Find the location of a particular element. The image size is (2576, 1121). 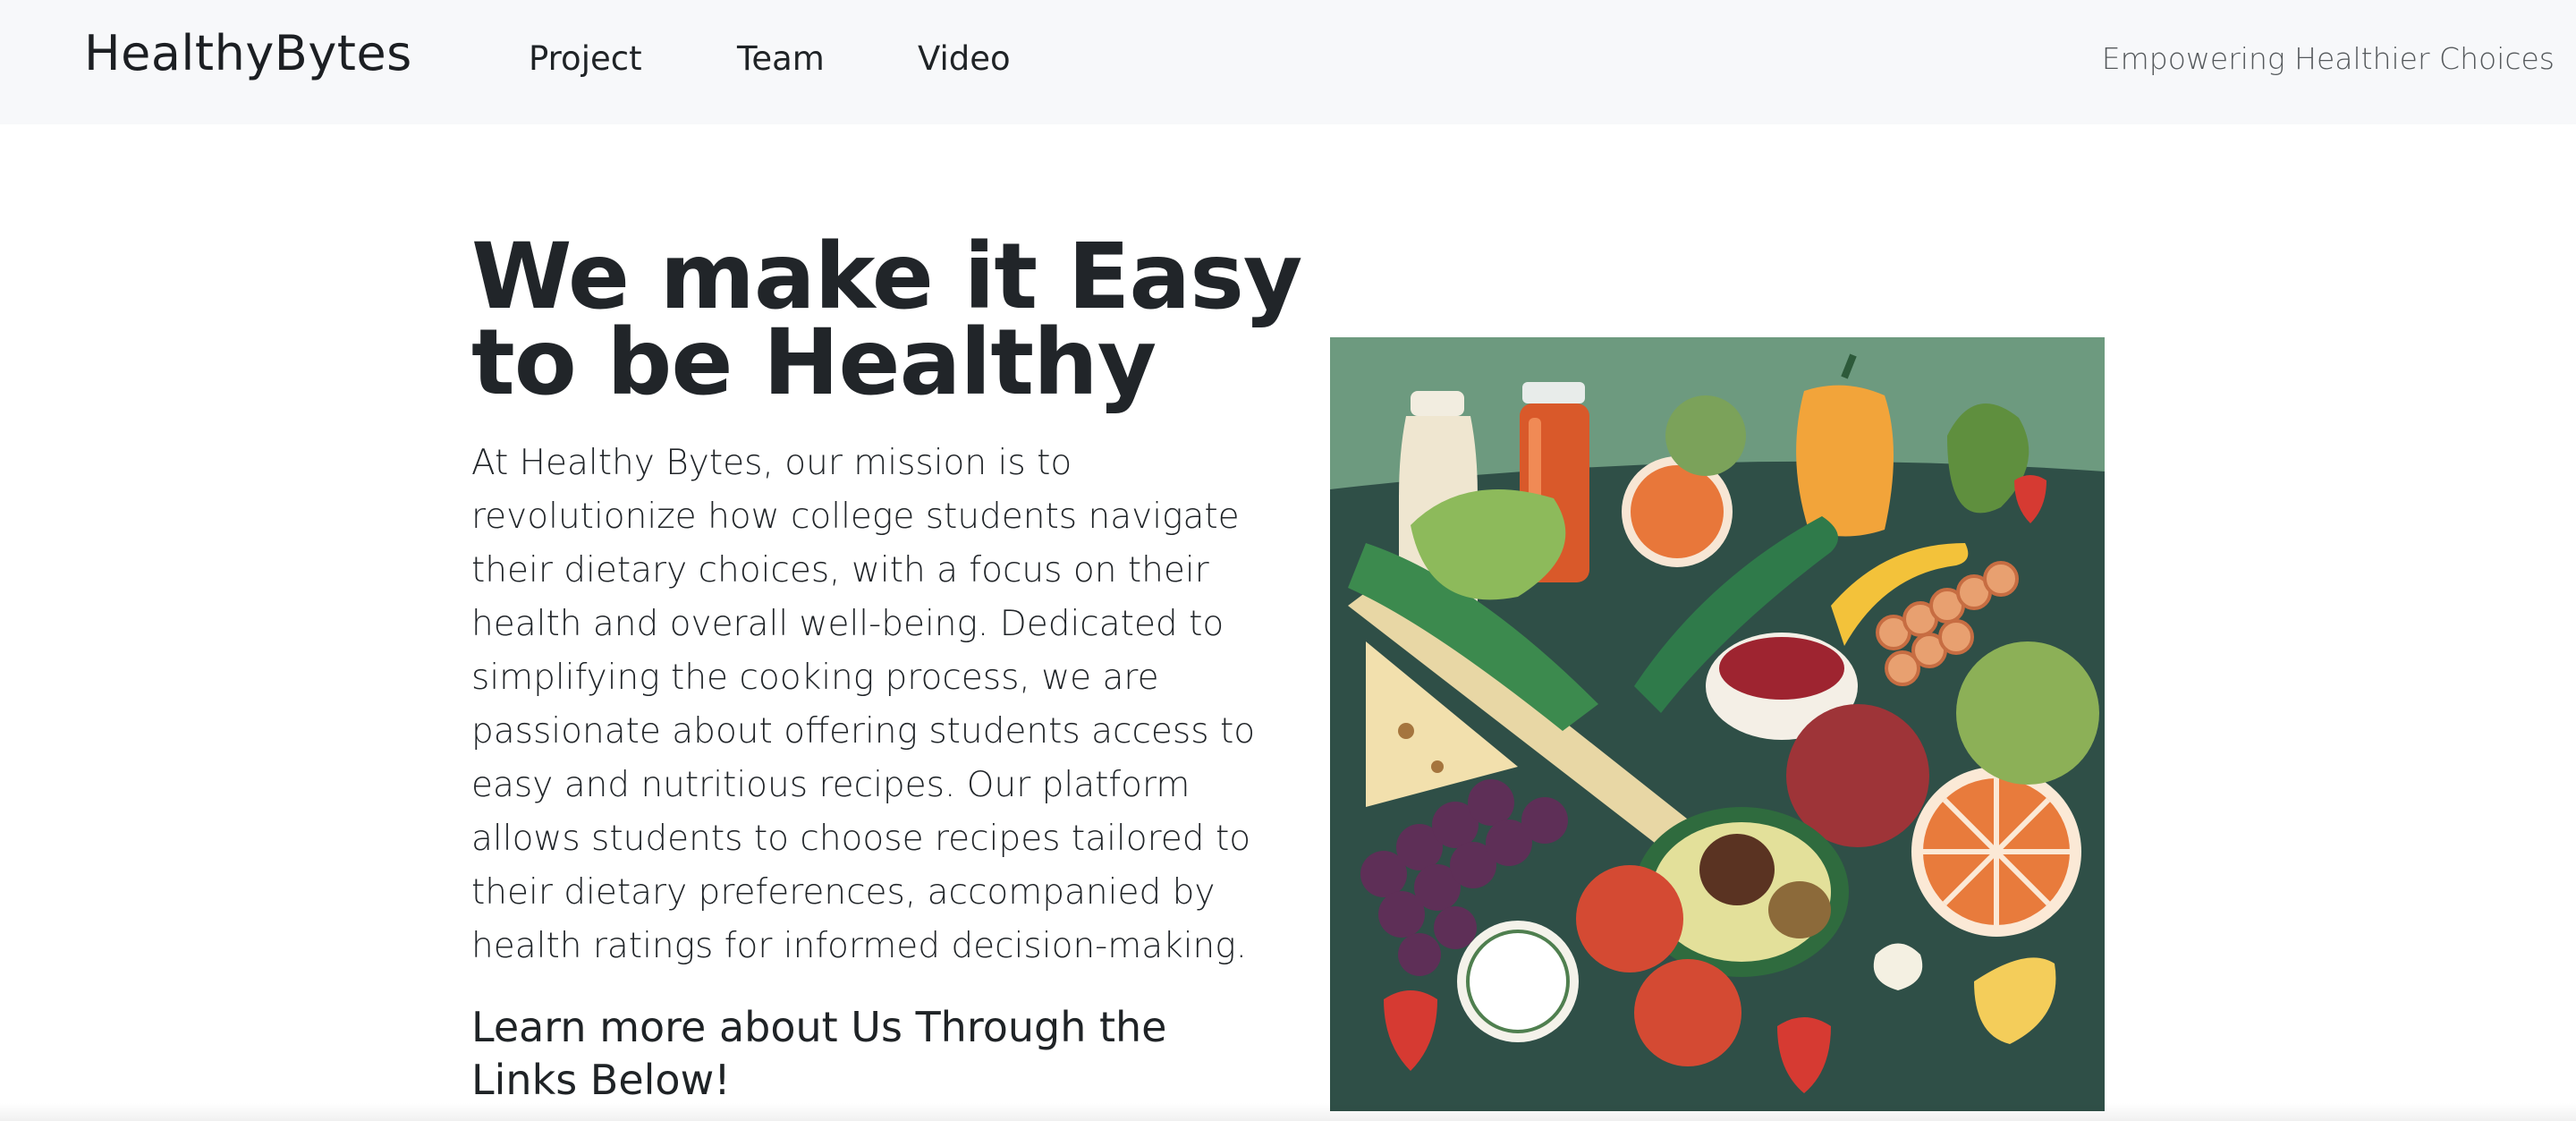

nav-link-video: Video is located at coordinates (964, 58).